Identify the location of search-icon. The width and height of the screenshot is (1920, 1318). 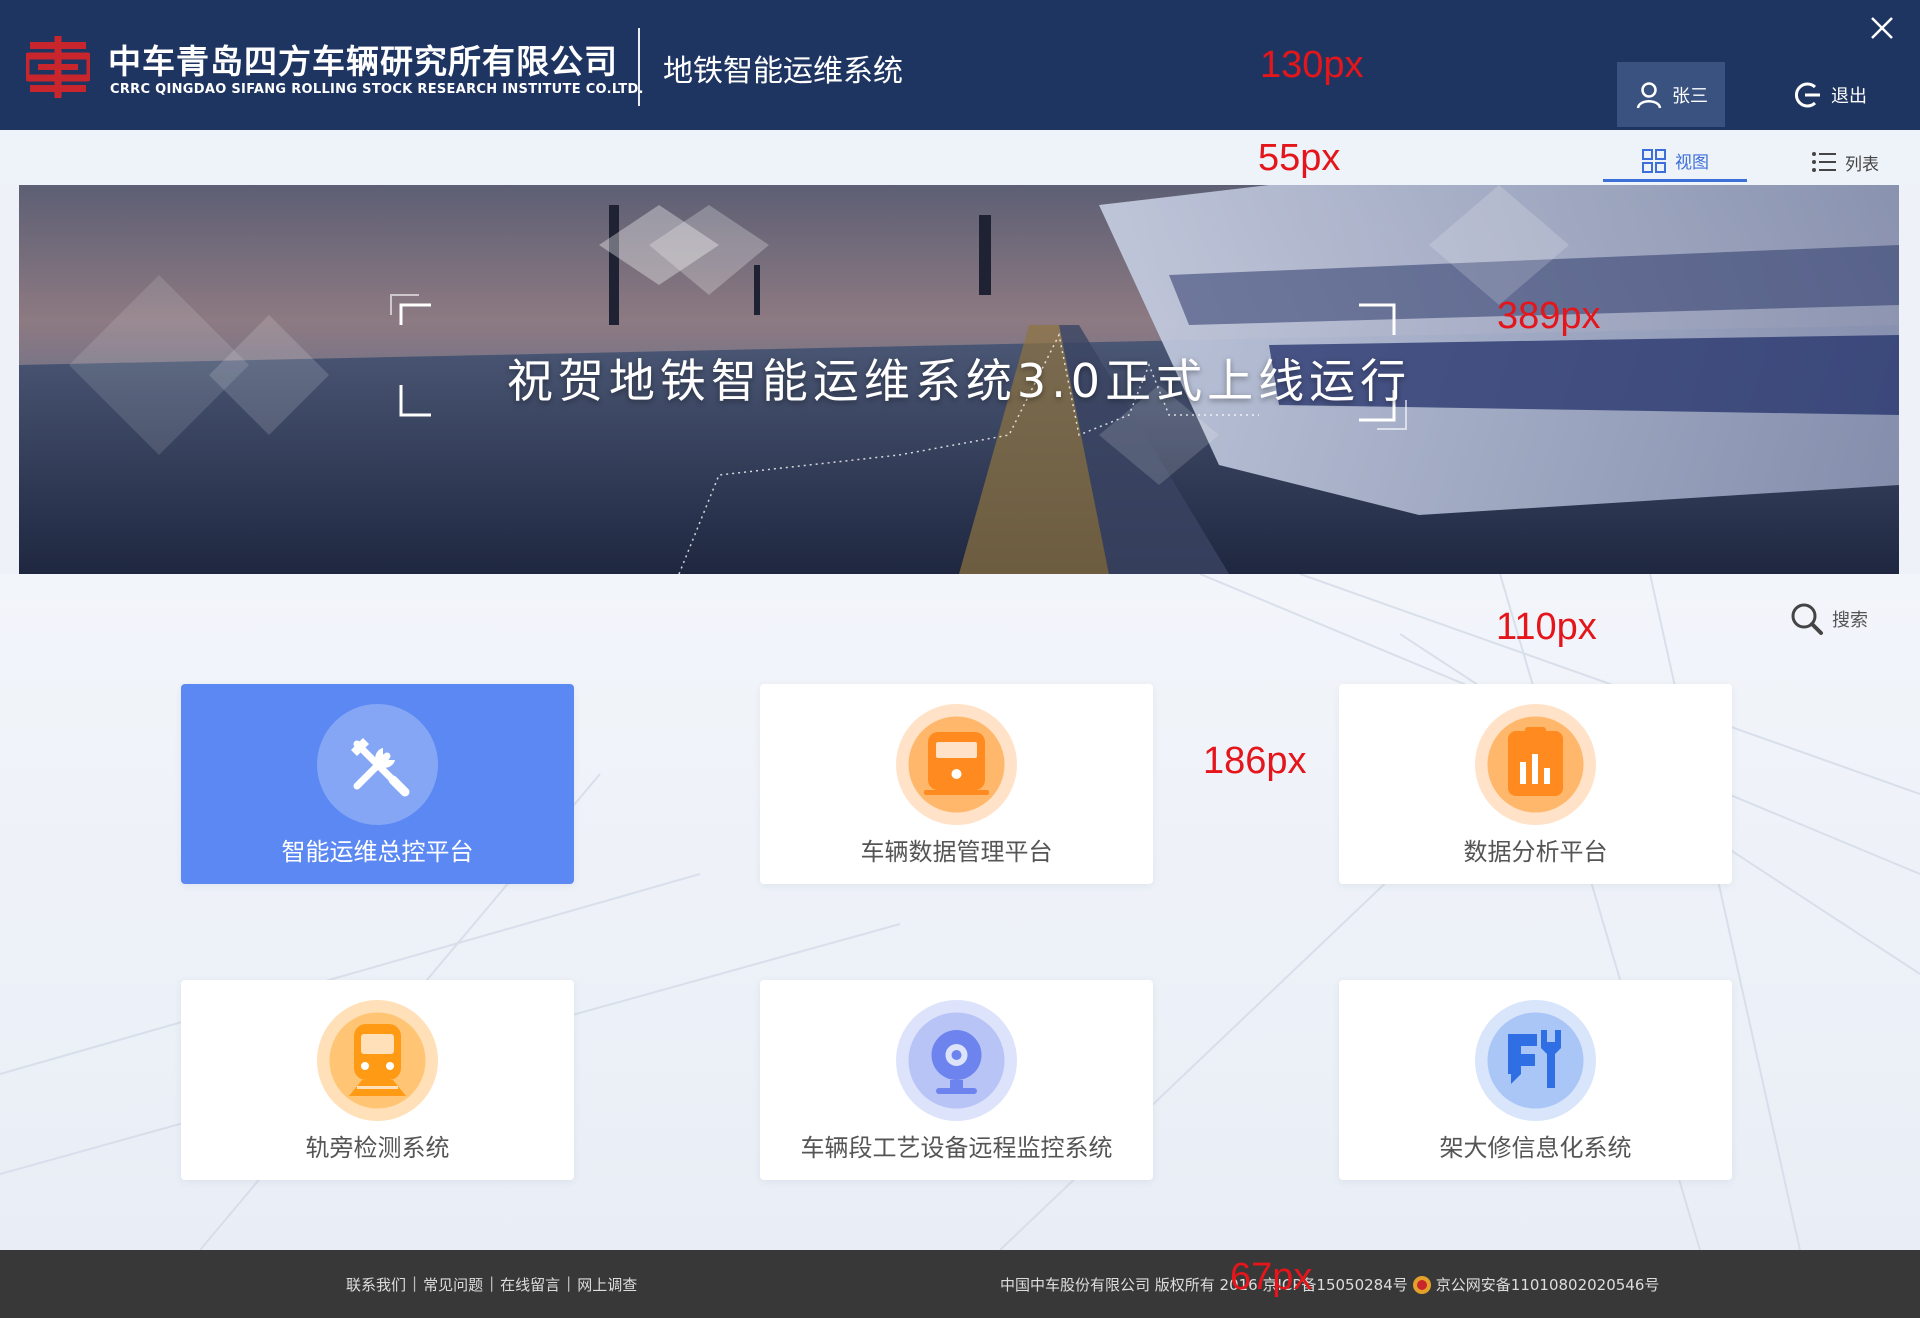
(1807, 619).